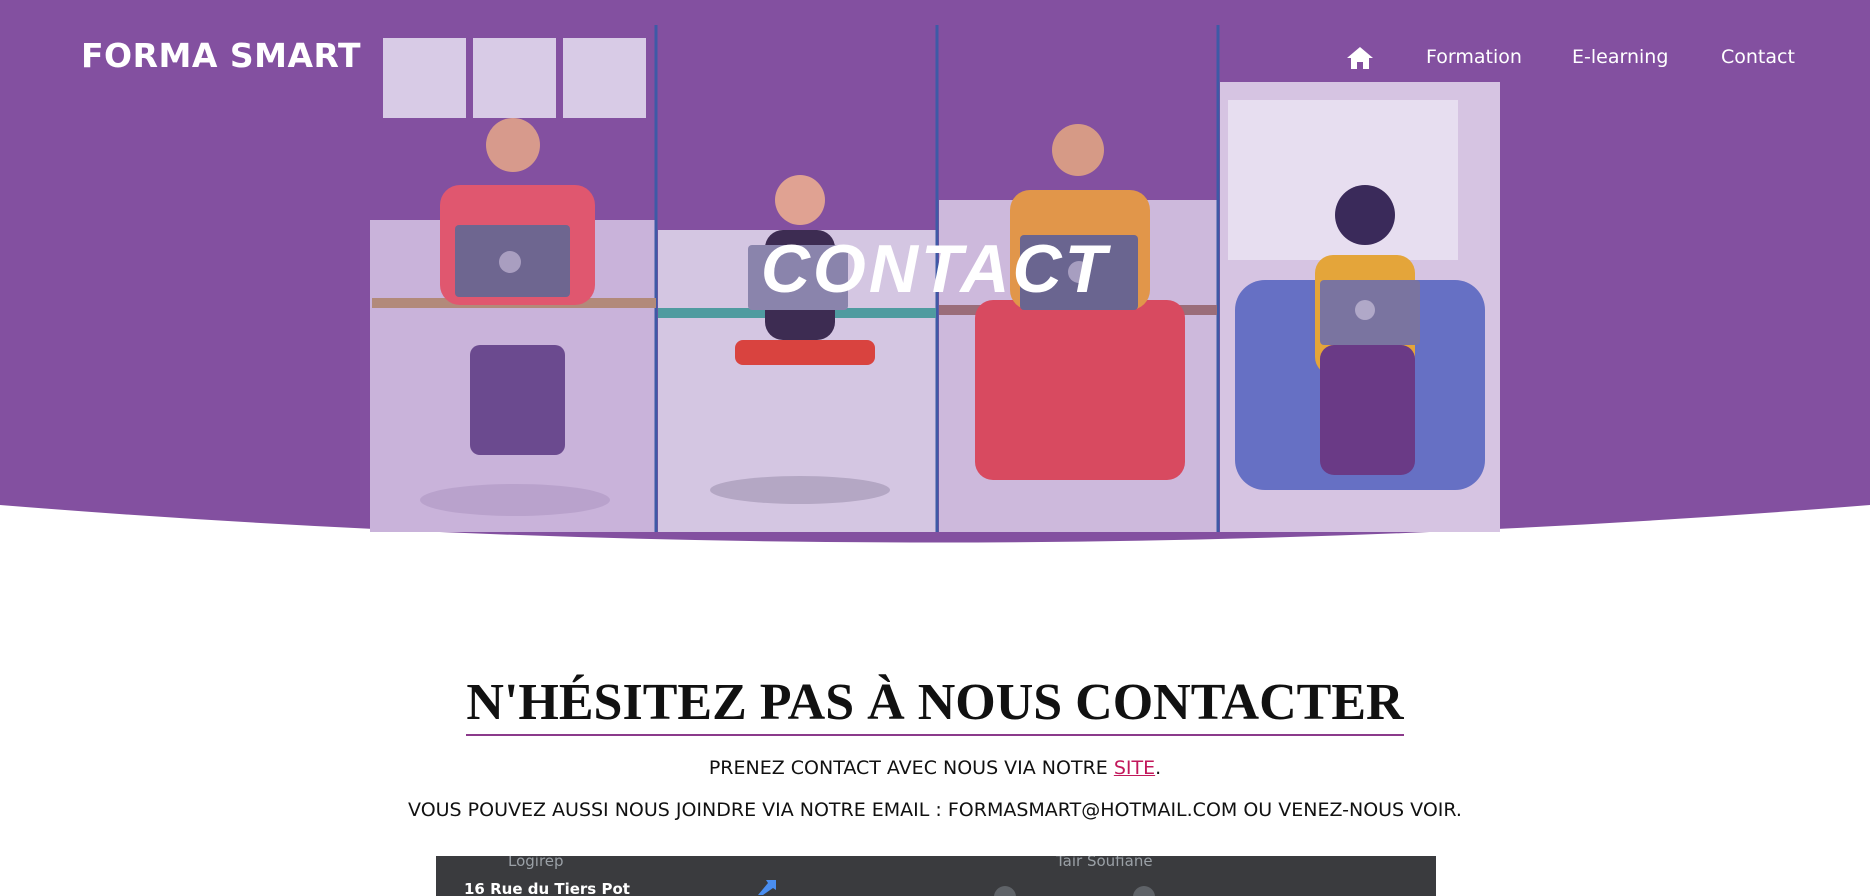 This screenshot has width=1870, height=896. What do you see at coordinates (767, 887) in the screenshot?
I see `directions-icon` at bounding box center [767, 887].